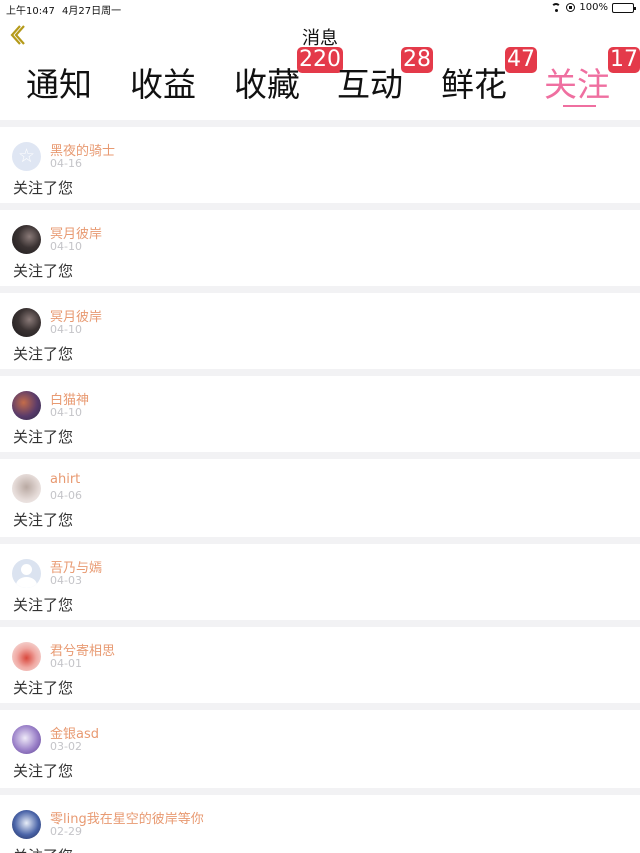 This screenshot has height=853, width=640. What do you see at coordinates (624, 60) in the screenshot?
I see `following-badge: 17` at bounding box center [624, 60].